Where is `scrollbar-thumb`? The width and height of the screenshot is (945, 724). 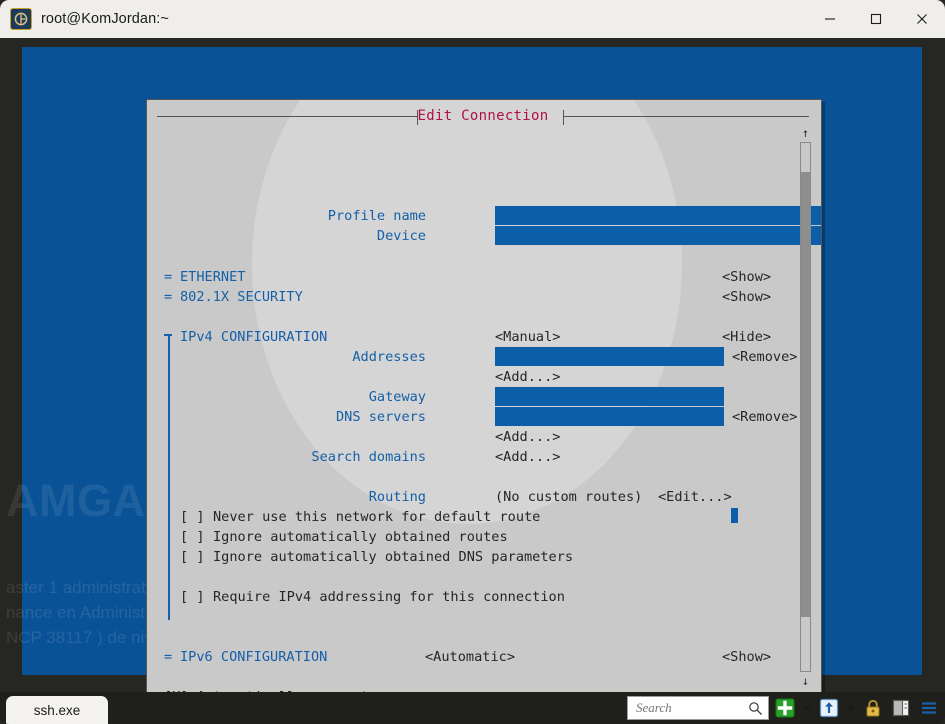 scrollbar-thumb is located at coordinates (805, 394).